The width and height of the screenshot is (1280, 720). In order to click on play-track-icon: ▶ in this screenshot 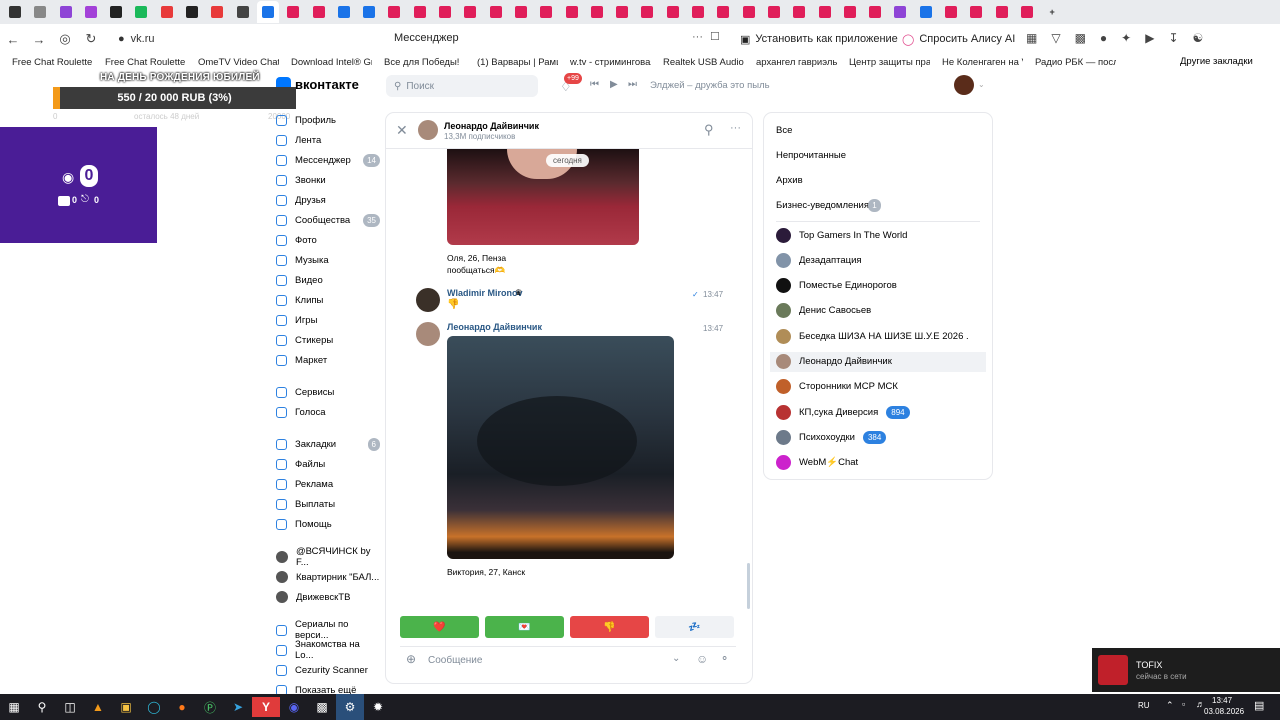, I will do `click(614, 84)`.